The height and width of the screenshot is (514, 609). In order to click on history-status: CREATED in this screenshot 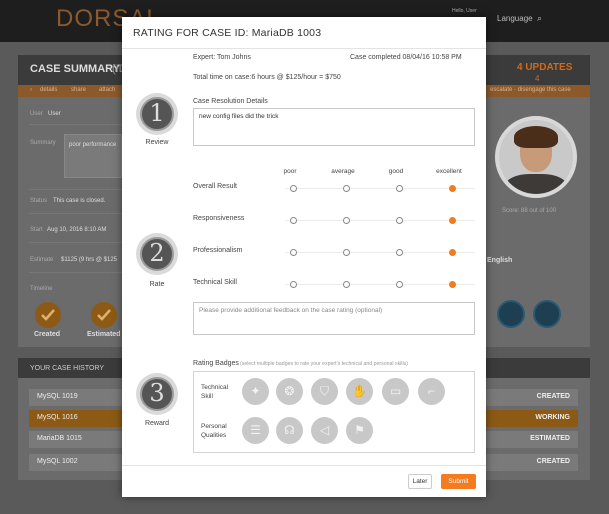, I will do `click(553, 396)`.